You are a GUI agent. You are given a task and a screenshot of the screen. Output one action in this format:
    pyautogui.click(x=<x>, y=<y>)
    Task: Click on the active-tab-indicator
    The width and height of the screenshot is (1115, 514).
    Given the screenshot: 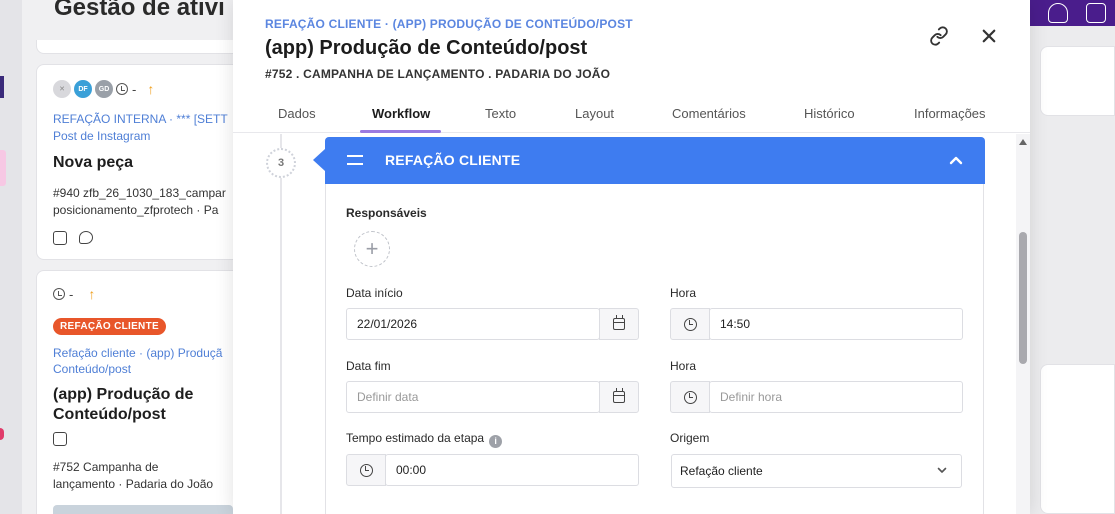 What is the action you would take?
    pyautogui.click(x=400, y=131)
    